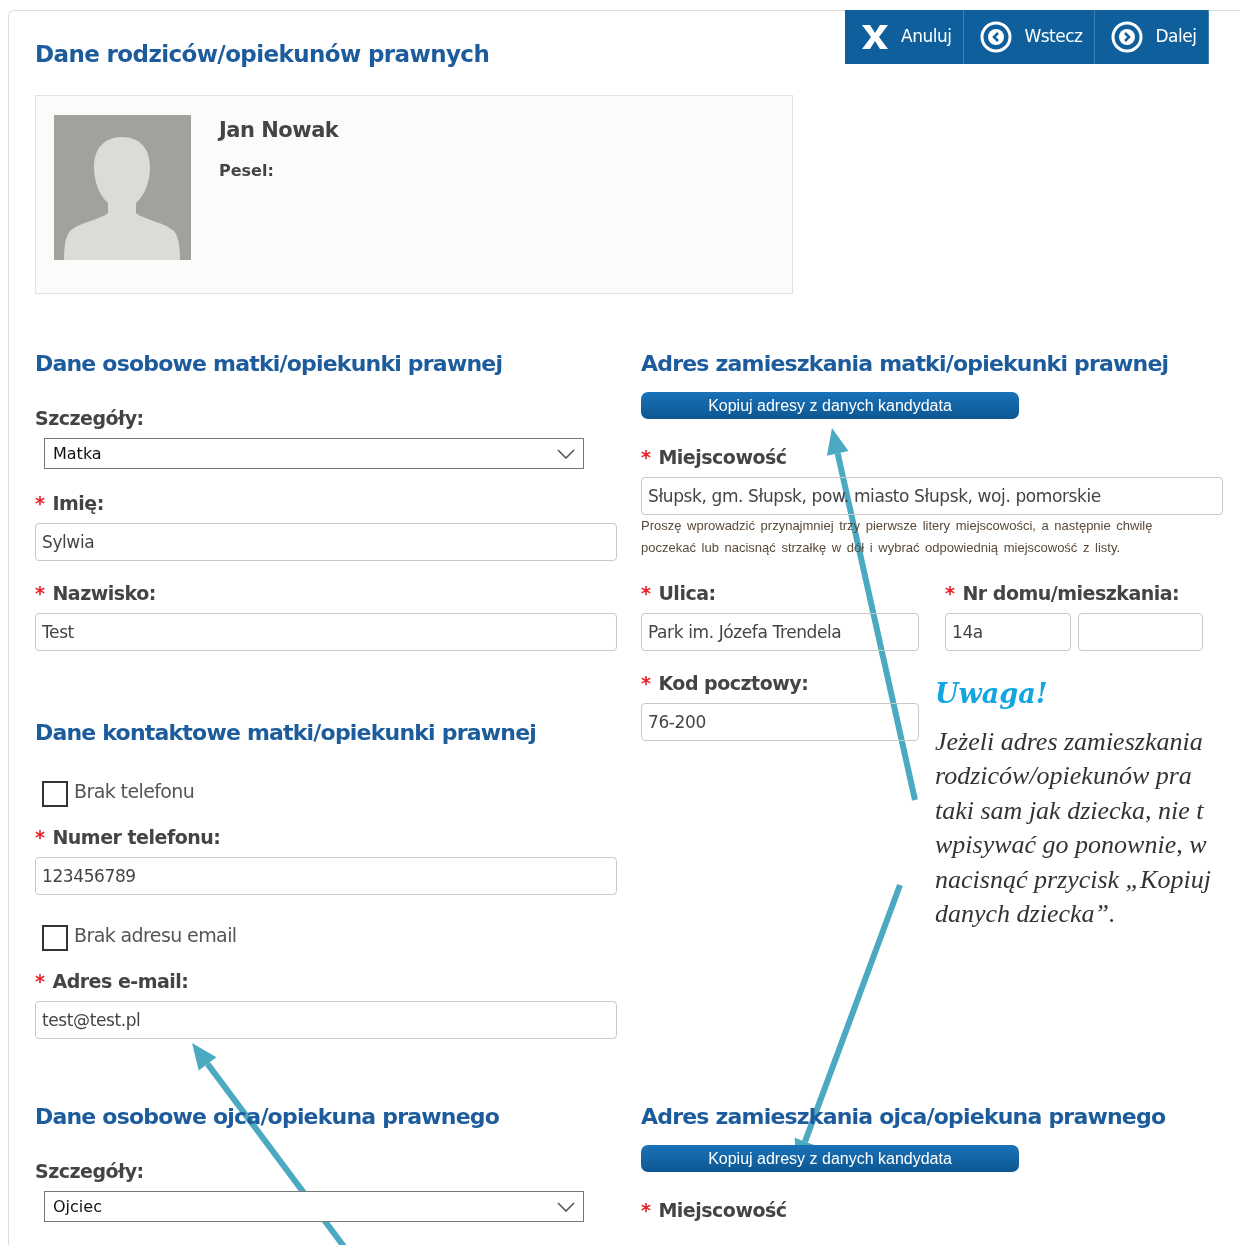  Describe the element at coordinates (104, 593) in the screenshot. I see `field-label: Nazwisko:` at that location.